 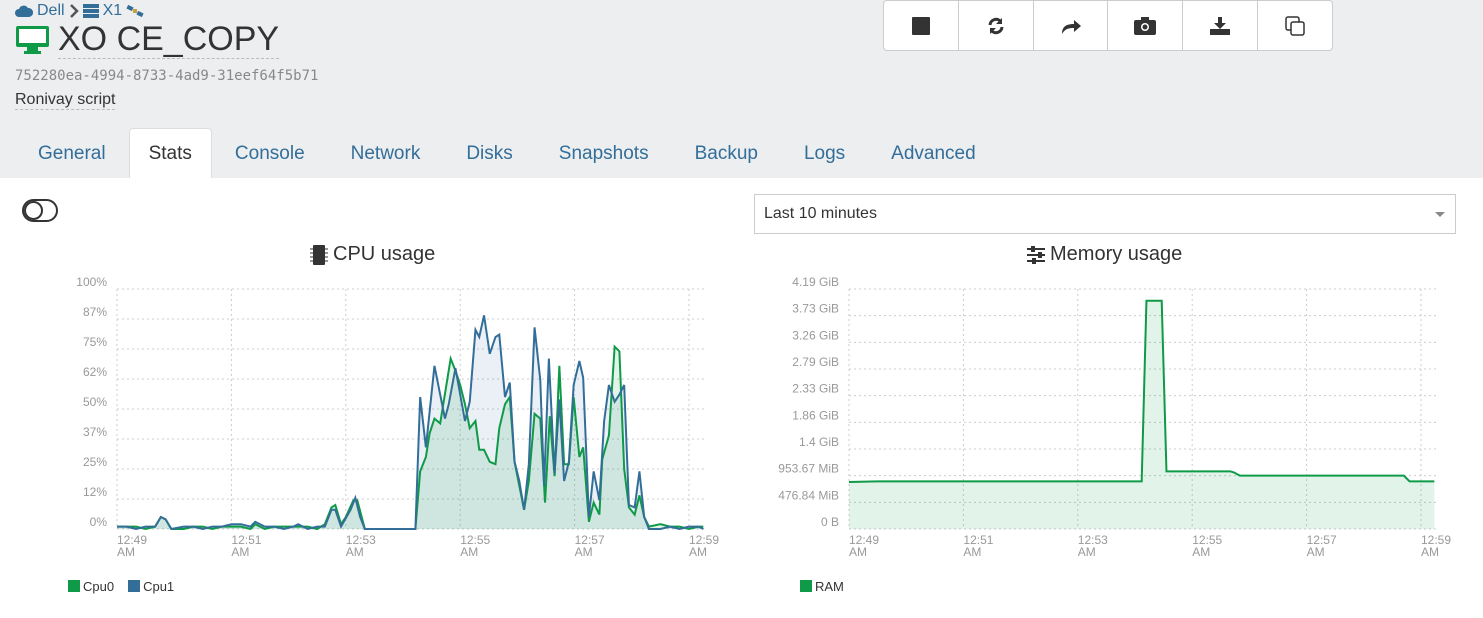 I want to click on export-icon, so click(x=1220, y=25).